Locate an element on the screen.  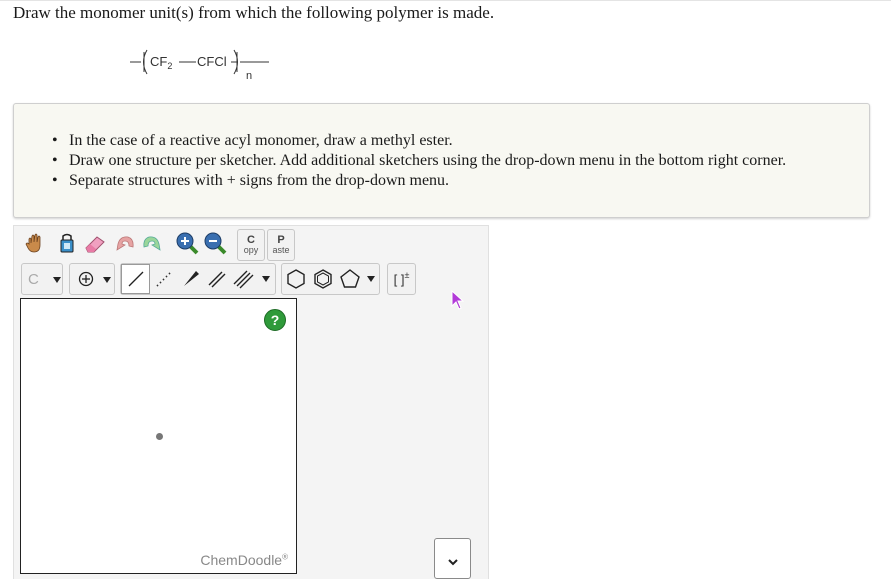
polymer-left-subscript: 2 is located at coordinates (169, 66).